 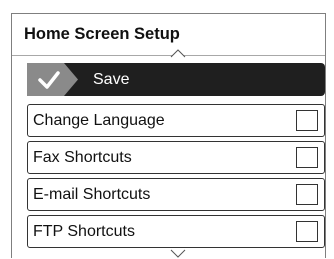 I want to click on list-item-email-shortcuts: E-mail Shortcuts, so click(x=176, y=194).